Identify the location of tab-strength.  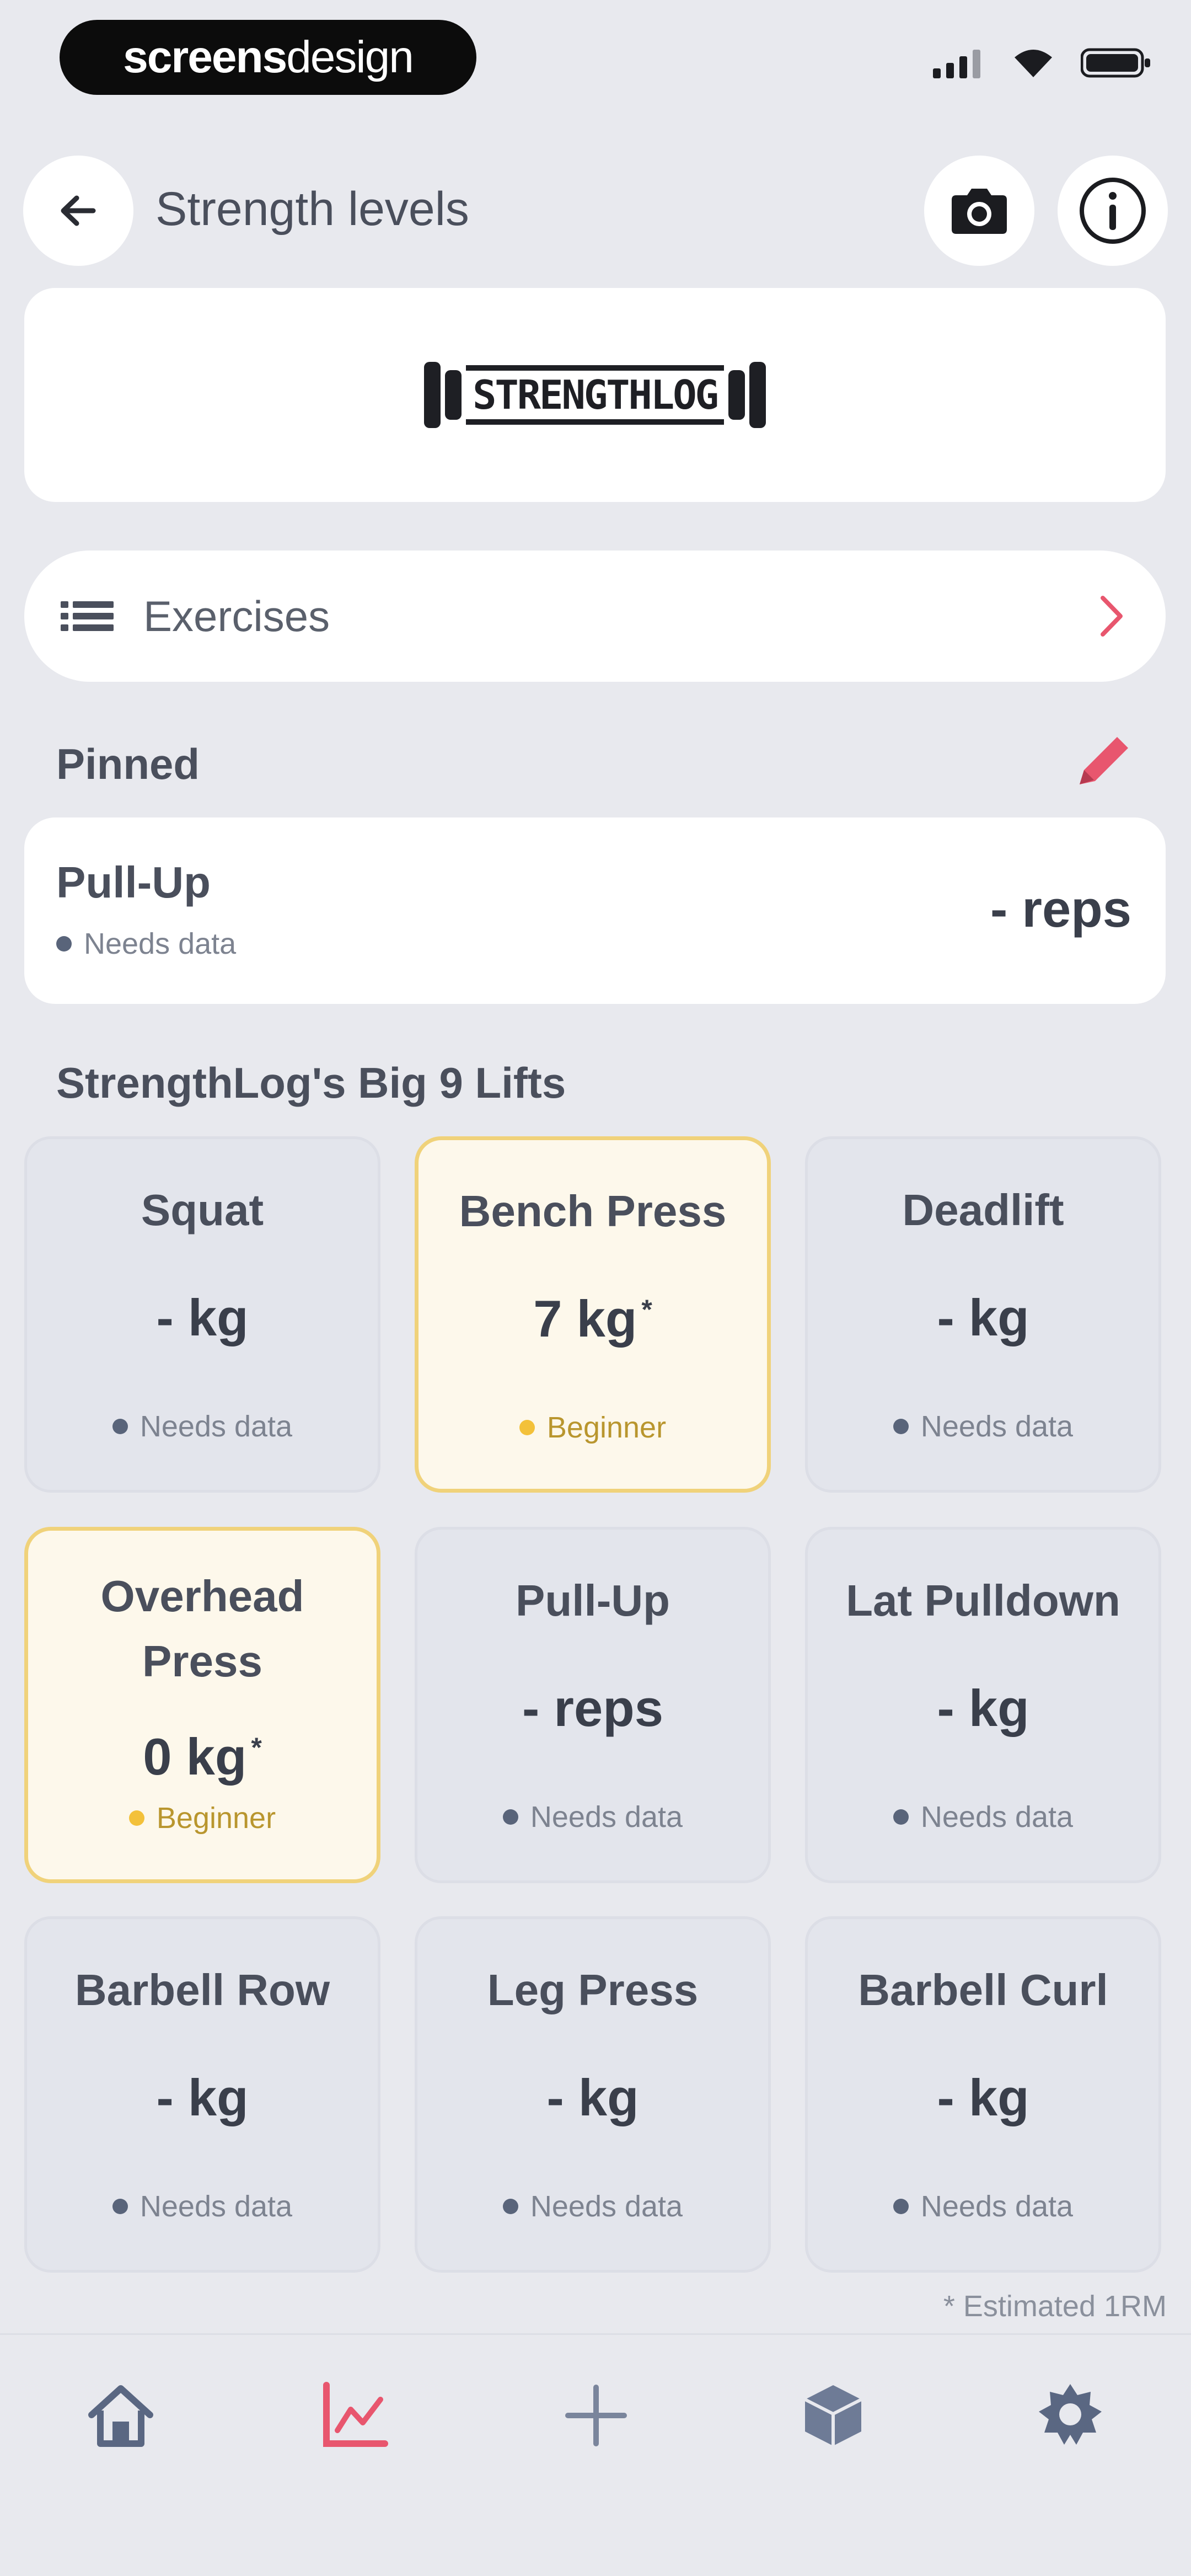
(354, 2415).